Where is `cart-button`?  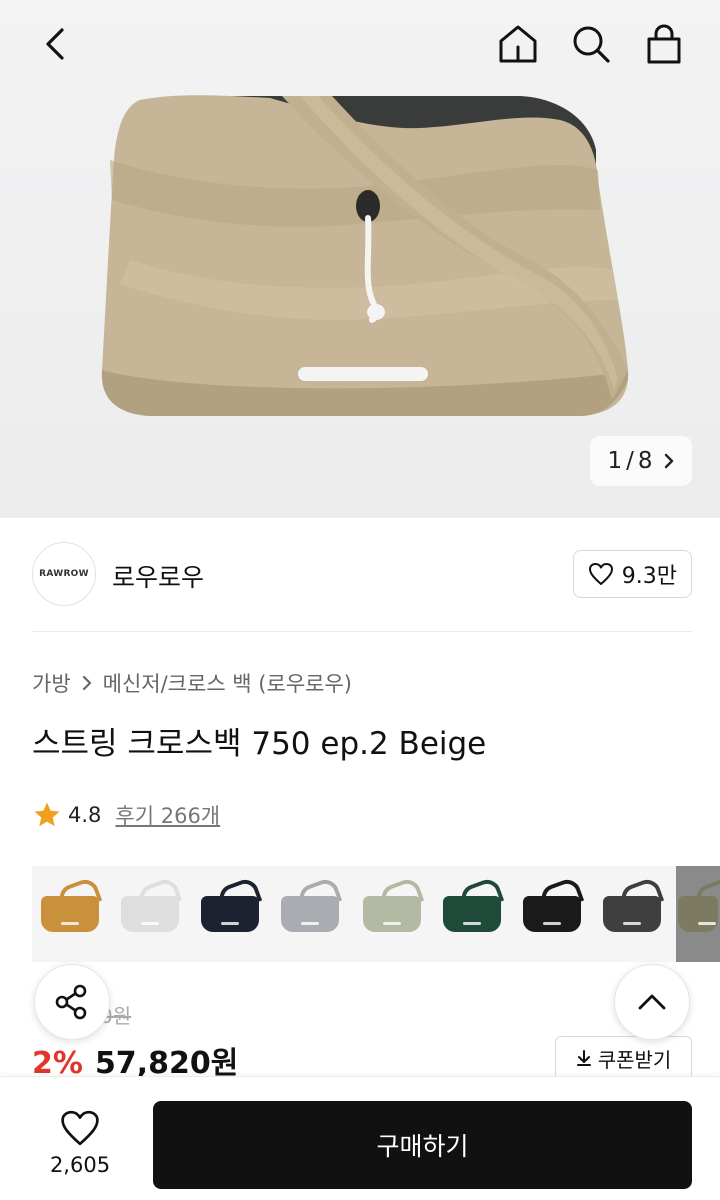
cart-button is located at coordinates (664, 44).